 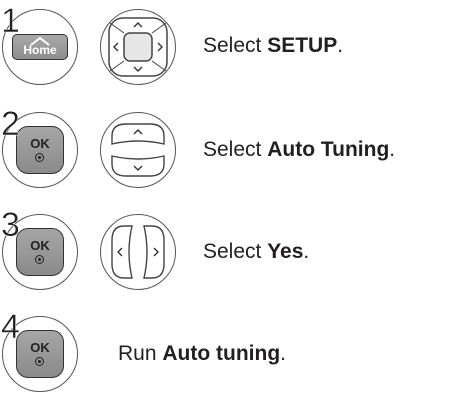 I want to click on left-right-buttons, so click(x=138, y=252).